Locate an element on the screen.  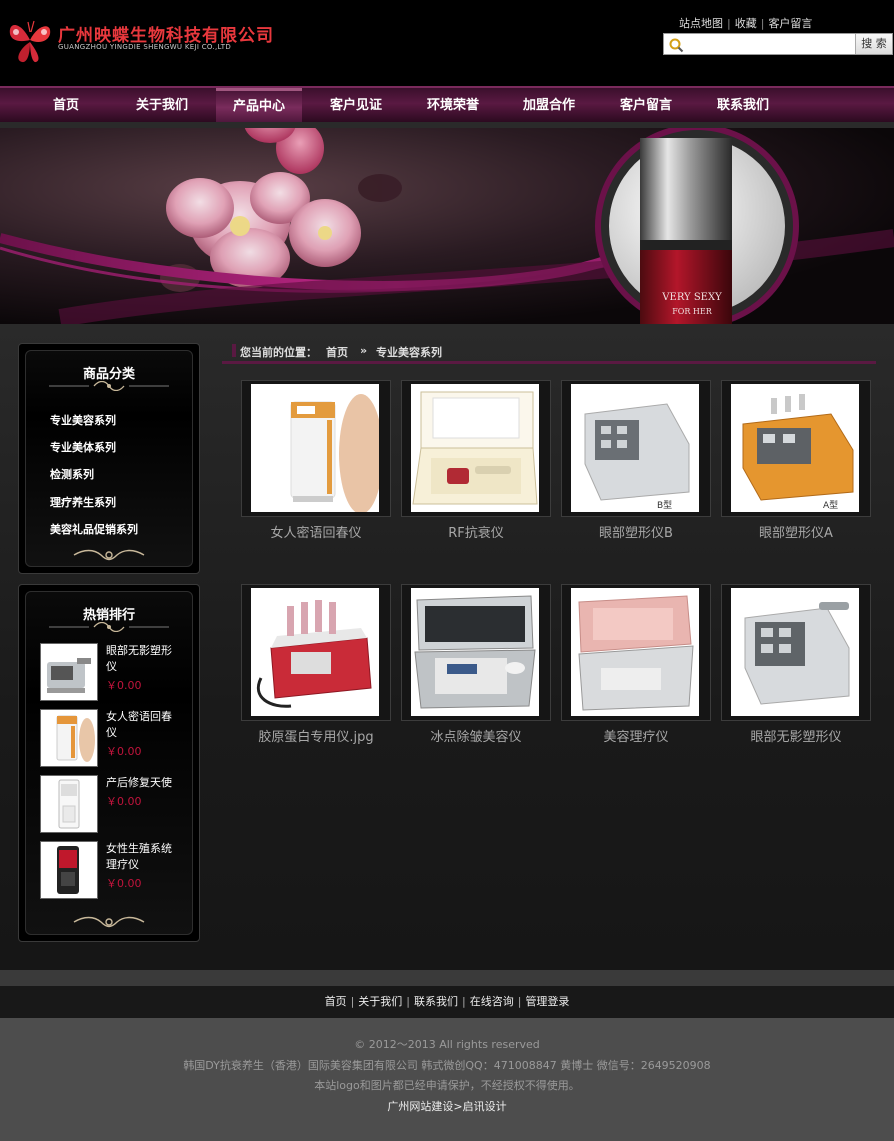
product-image: B型 is located at coordinates (635, 448).